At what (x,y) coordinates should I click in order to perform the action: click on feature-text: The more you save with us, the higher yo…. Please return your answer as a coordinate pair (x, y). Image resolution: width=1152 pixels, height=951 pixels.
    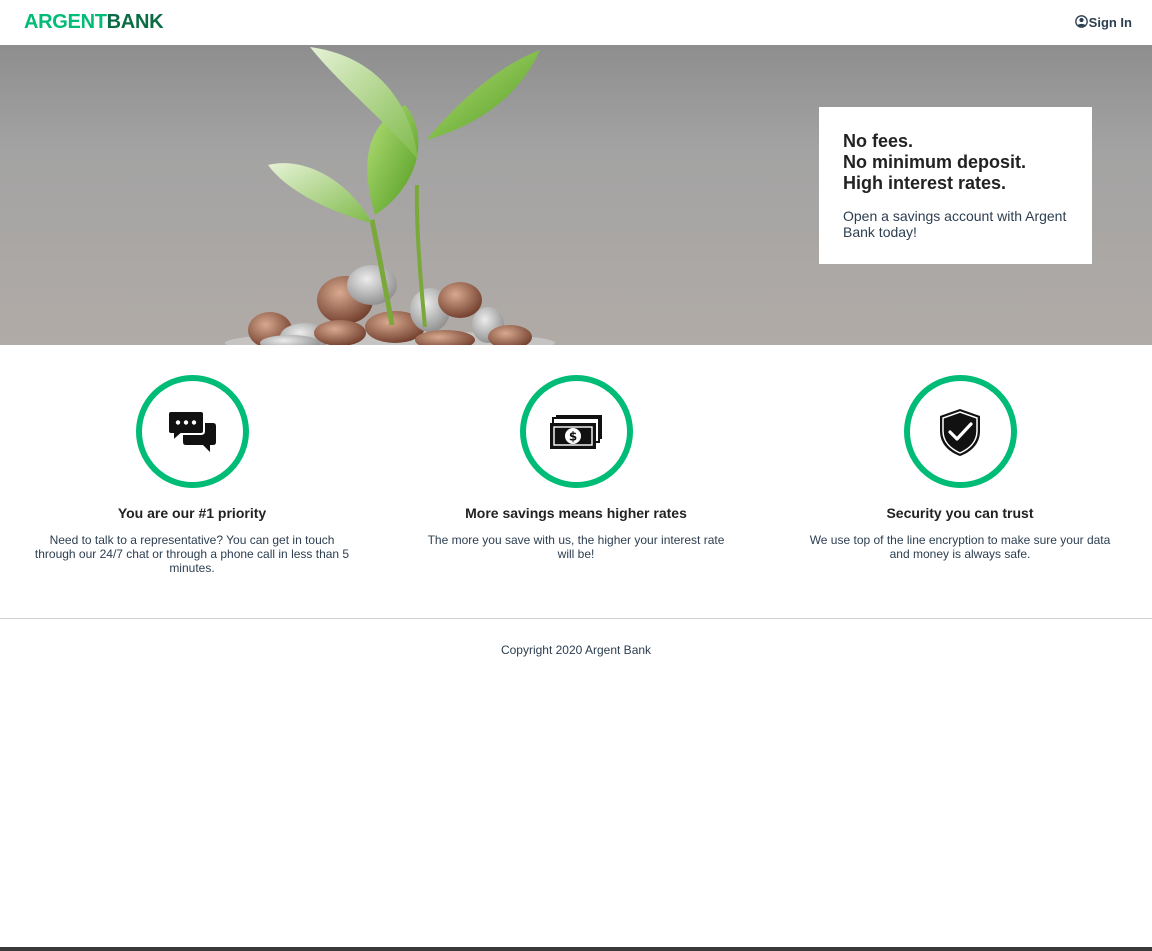
    Looking at the image, I should click on (576, 547).